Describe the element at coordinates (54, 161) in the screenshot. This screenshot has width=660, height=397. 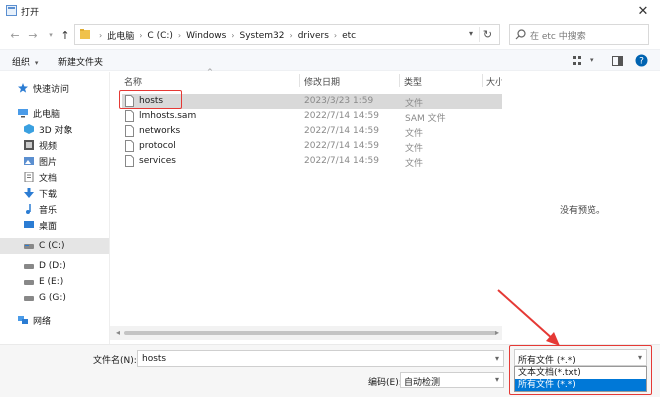
I see `sidebar-item-pictures: 图片` at that location.